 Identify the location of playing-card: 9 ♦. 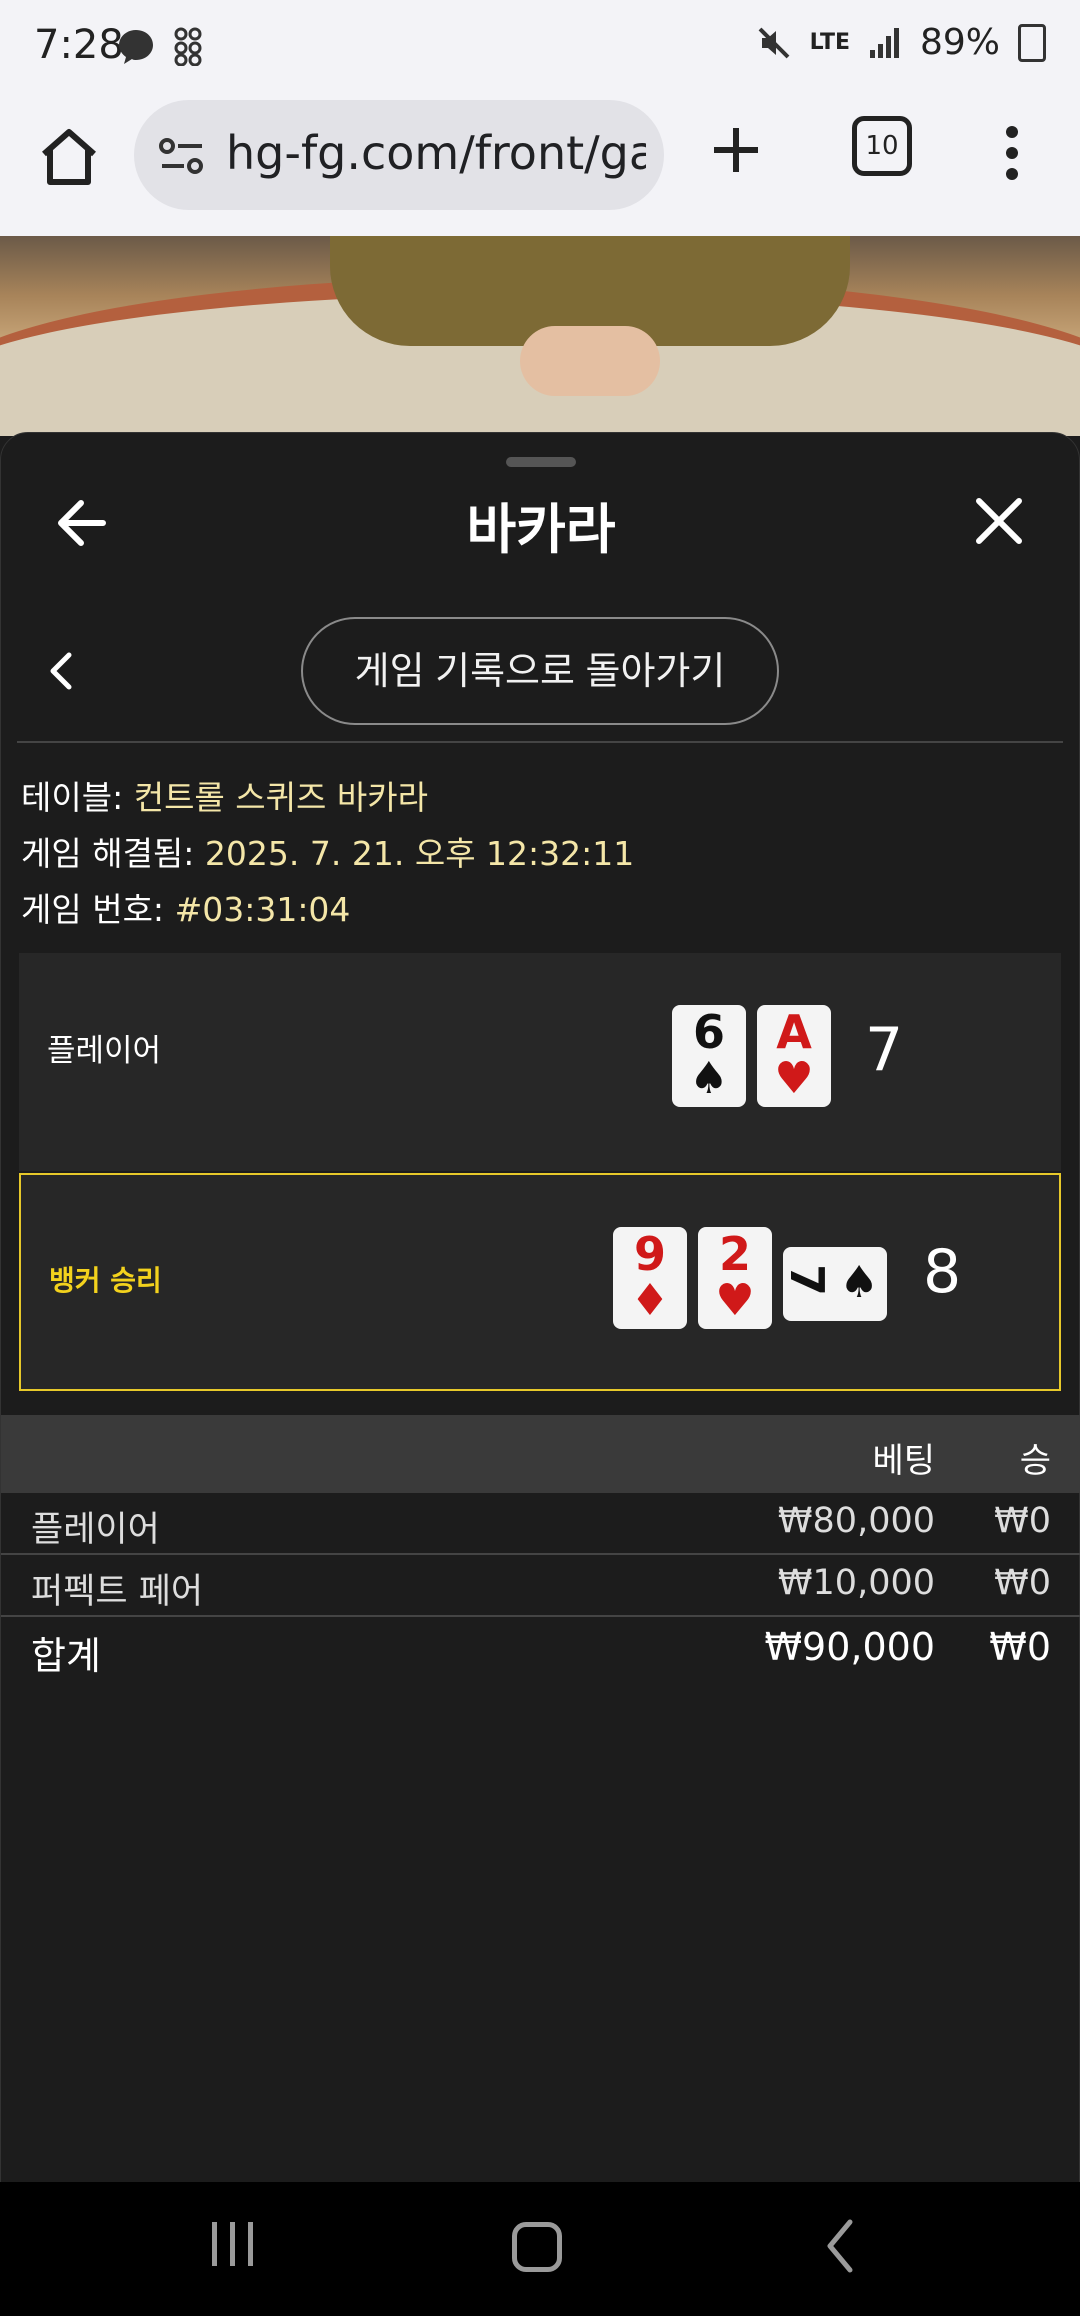
(650, 1278).